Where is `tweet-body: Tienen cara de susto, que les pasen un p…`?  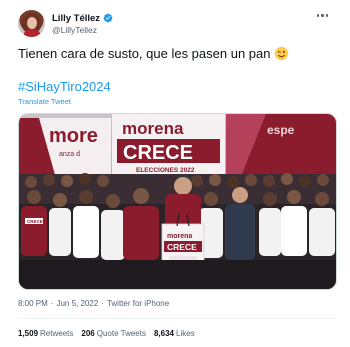 tweet-body: Tienen cara de susto, que les pasen un p… is located at coordinates (144, 53).